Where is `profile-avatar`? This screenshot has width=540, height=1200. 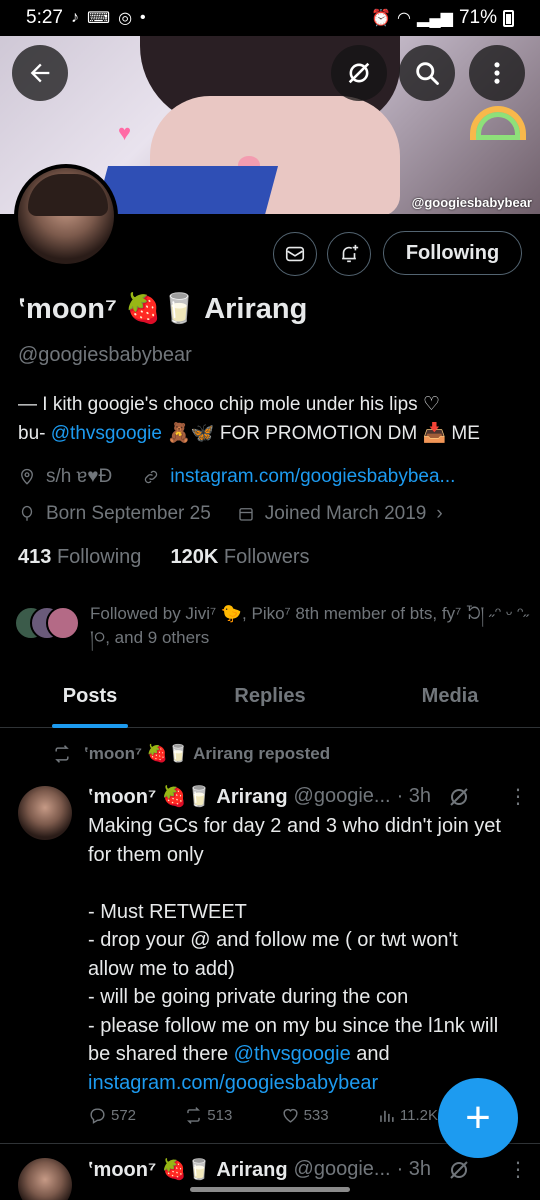 profile-avatar is located at coordinates (66, 216).